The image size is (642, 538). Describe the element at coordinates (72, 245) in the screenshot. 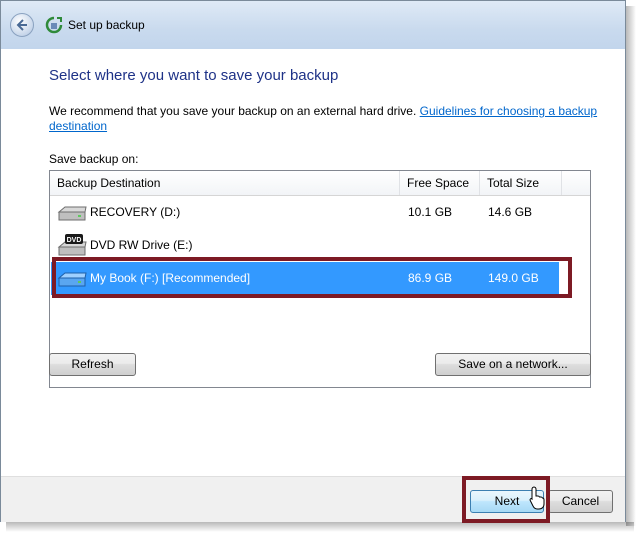

I see `dvd-drive-icon: DVD` at that location.